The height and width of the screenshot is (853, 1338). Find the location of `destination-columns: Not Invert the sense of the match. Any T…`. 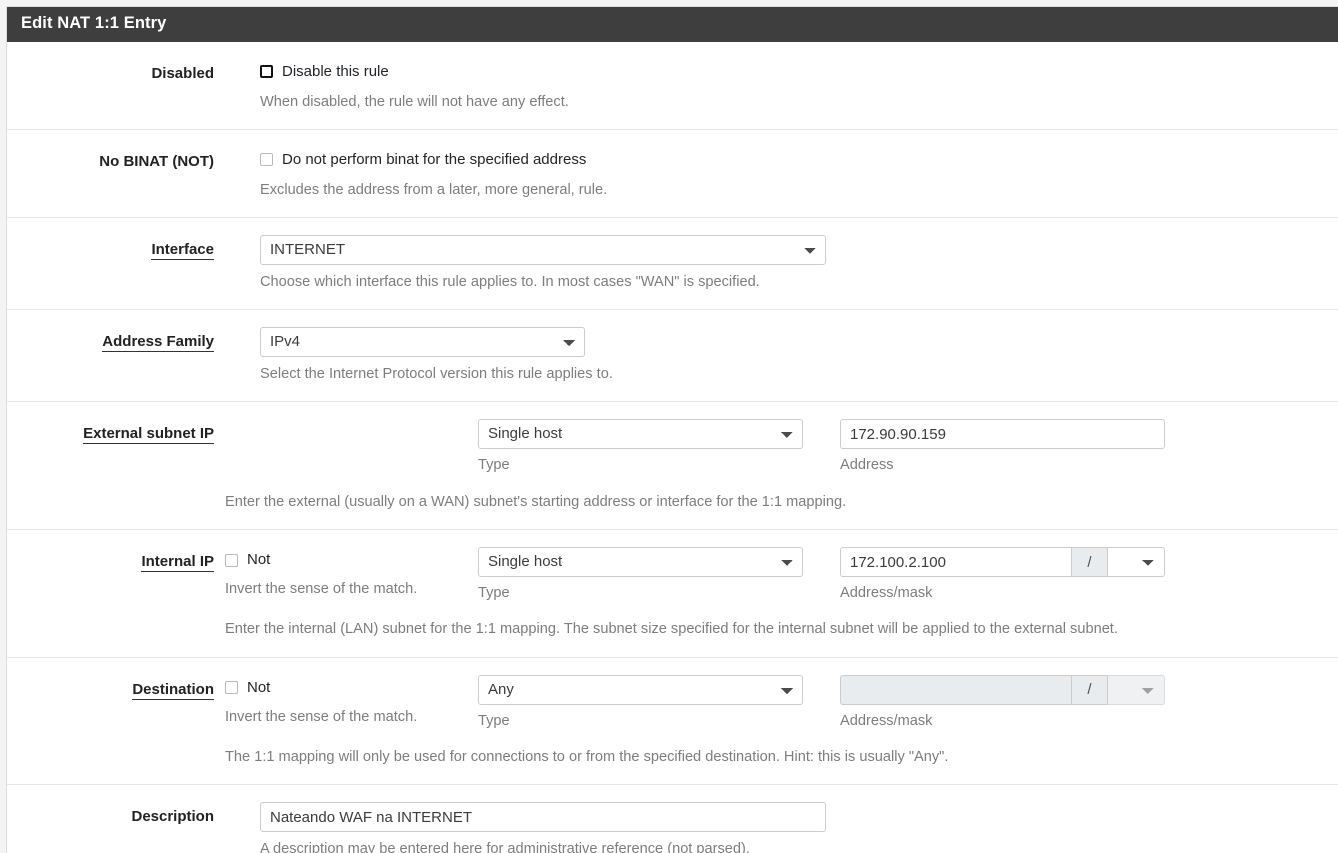

destination-columns: Not Invert the sense of the match. Any T… is located at coordinates (781, 702).